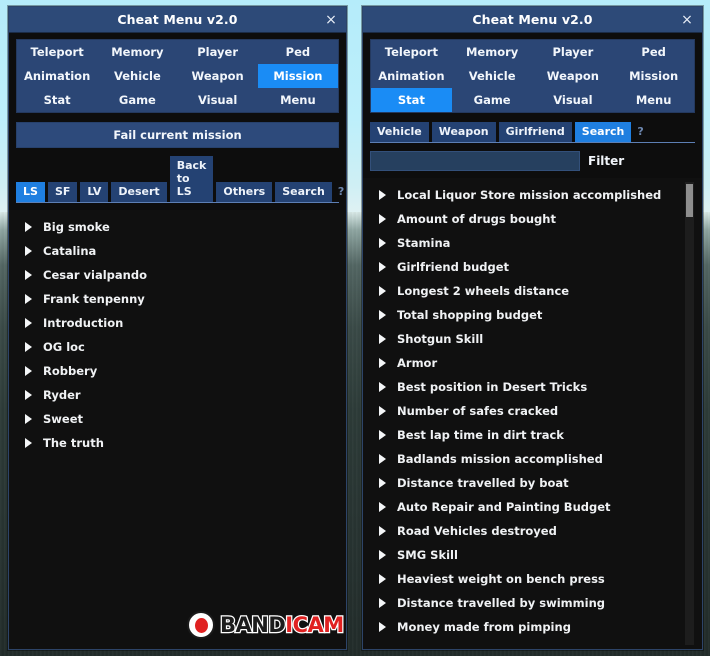  Describe the element at coordinates (501, 603) in the screenshot. I see `list-item-label: Distance travelled by swimming` at that location.